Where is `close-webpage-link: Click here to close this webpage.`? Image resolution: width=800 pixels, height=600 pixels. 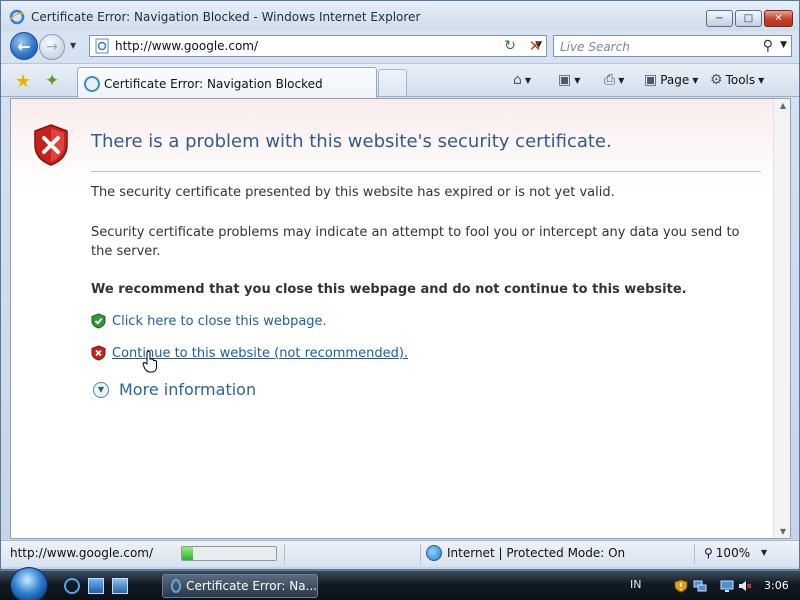
close-webpage-link: Click here to close this webpage. is located at coordinates (219, 321).